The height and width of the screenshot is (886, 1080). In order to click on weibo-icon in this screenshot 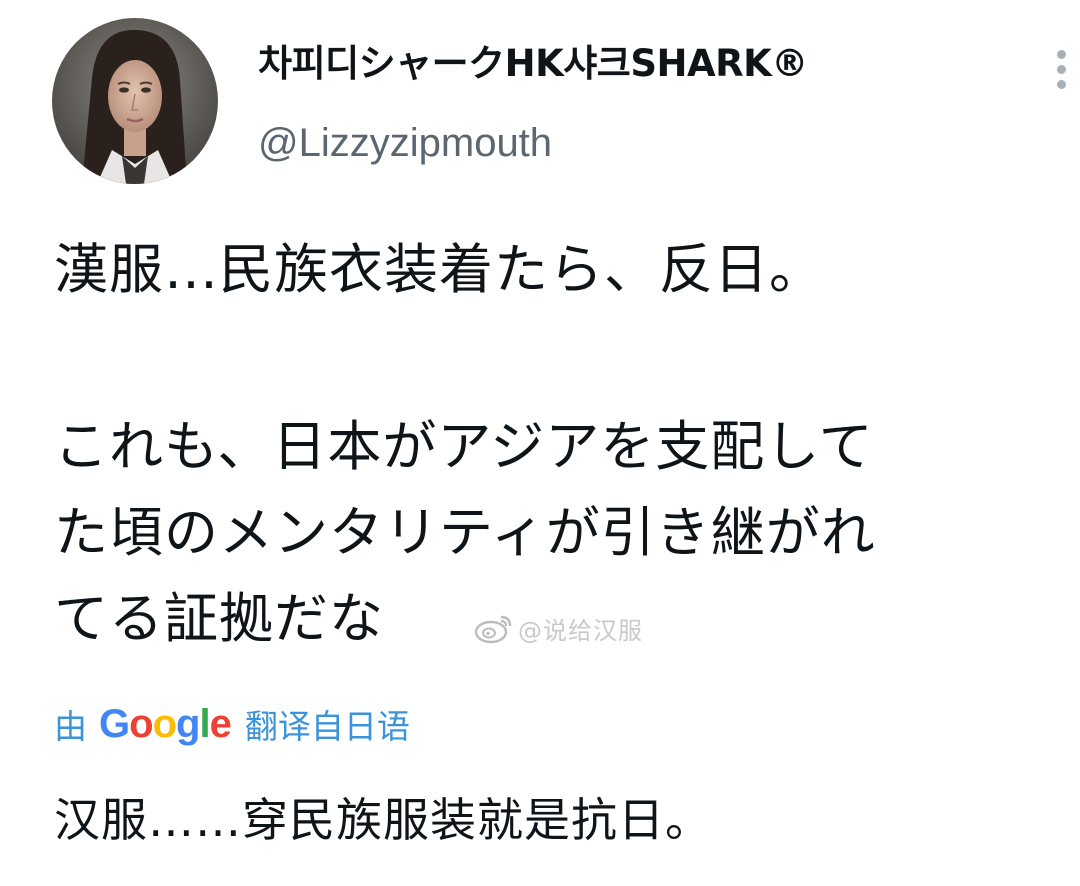, I will do `click(493, 629)`.